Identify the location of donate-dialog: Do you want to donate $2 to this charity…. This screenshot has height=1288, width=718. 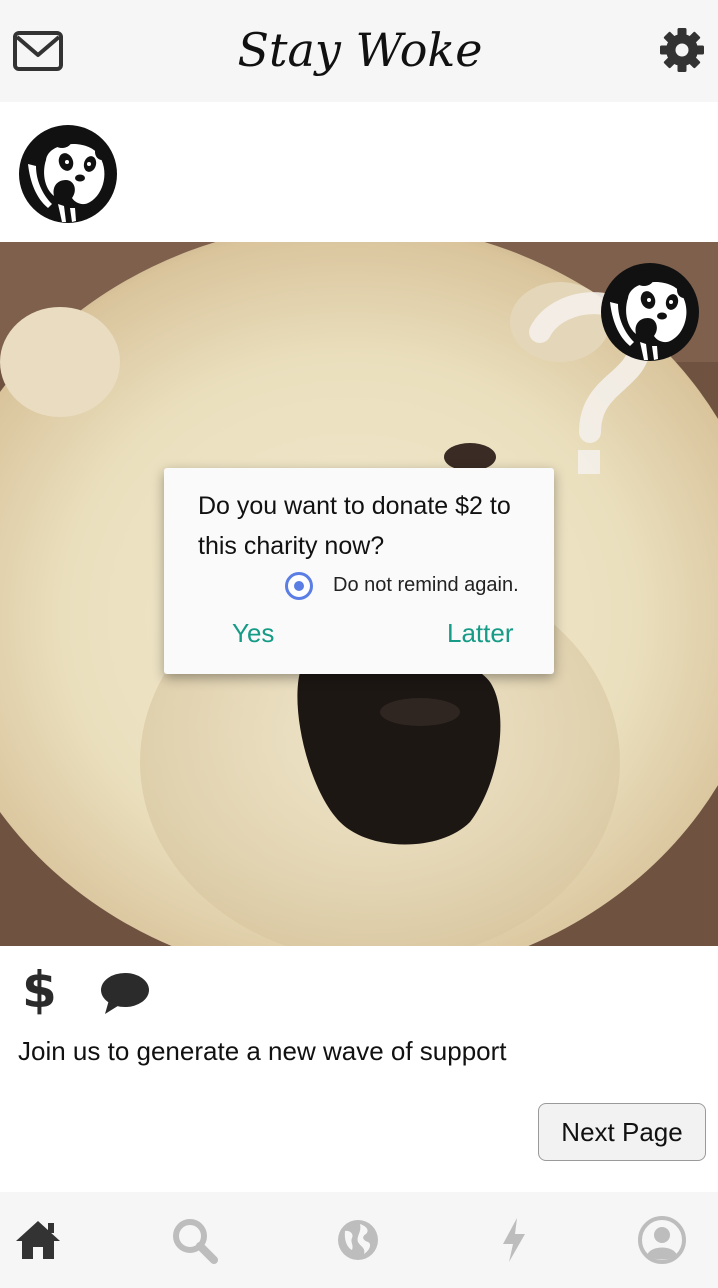
(359, 571).